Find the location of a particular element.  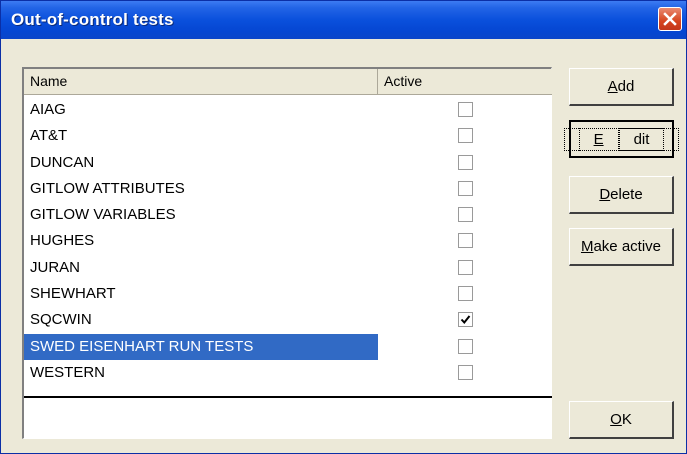

test-name: SWED EISENHART RUN TESTS is located at coordinates (201, 346).